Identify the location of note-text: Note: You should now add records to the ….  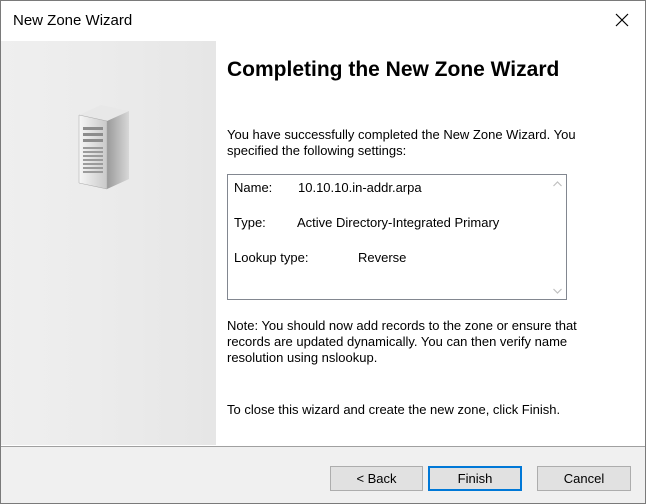
(402, 341).